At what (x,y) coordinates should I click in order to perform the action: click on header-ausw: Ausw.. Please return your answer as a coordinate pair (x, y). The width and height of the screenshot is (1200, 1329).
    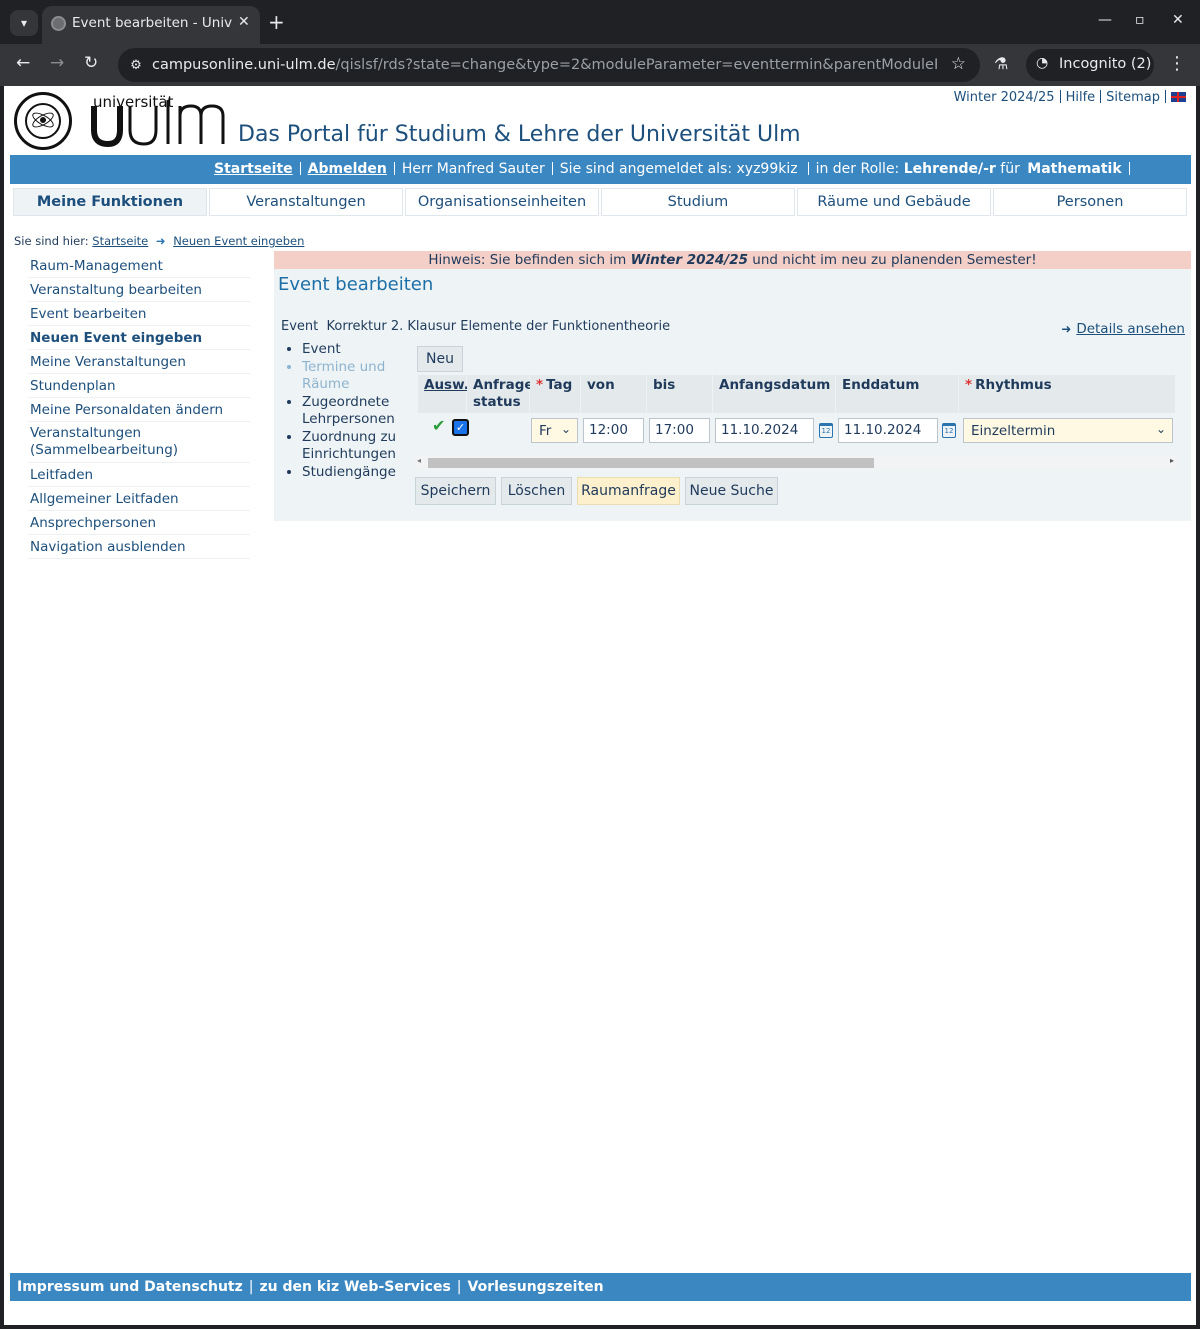
    Looking at the image, I should click on (443, 394).